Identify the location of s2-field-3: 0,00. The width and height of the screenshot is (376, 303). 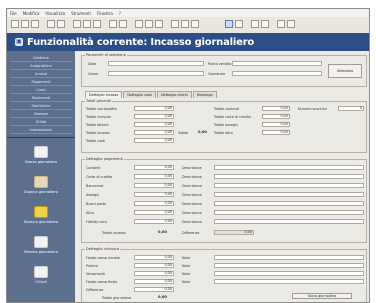
(154, 194).